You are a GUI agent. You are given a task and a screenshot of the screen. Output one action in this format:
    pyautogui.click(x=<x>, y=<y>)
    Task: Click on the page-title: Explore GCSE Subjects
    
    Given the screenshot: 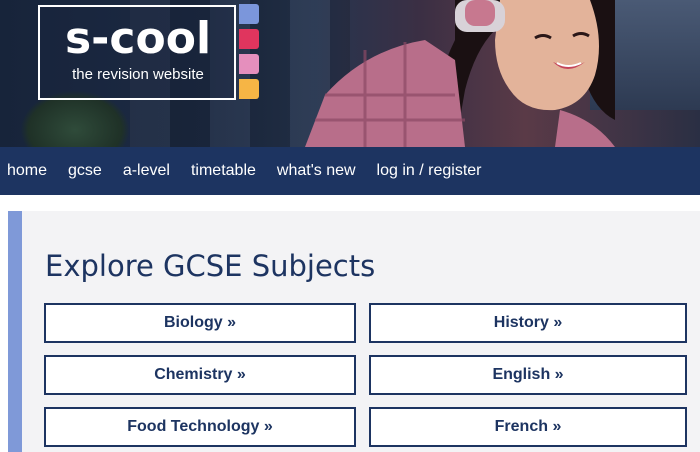 What is the action you would take?
    pyautogui.click(x=210, y=266)
    